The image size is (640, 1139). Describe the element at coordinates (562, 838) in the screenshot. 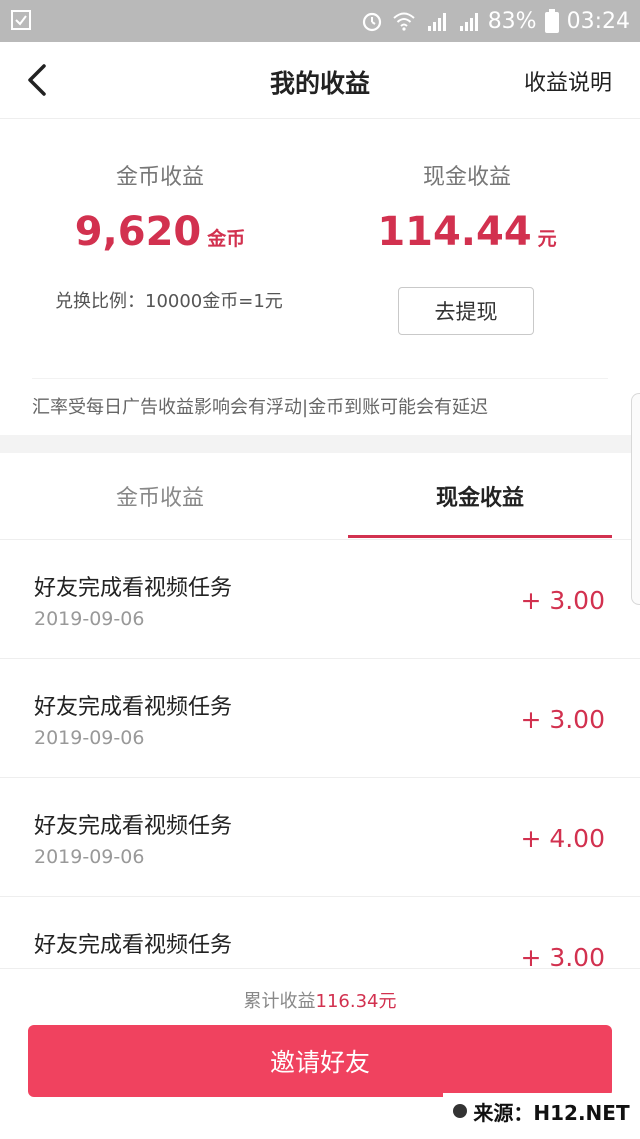

I see `record-amount: + 4.00` at that location.